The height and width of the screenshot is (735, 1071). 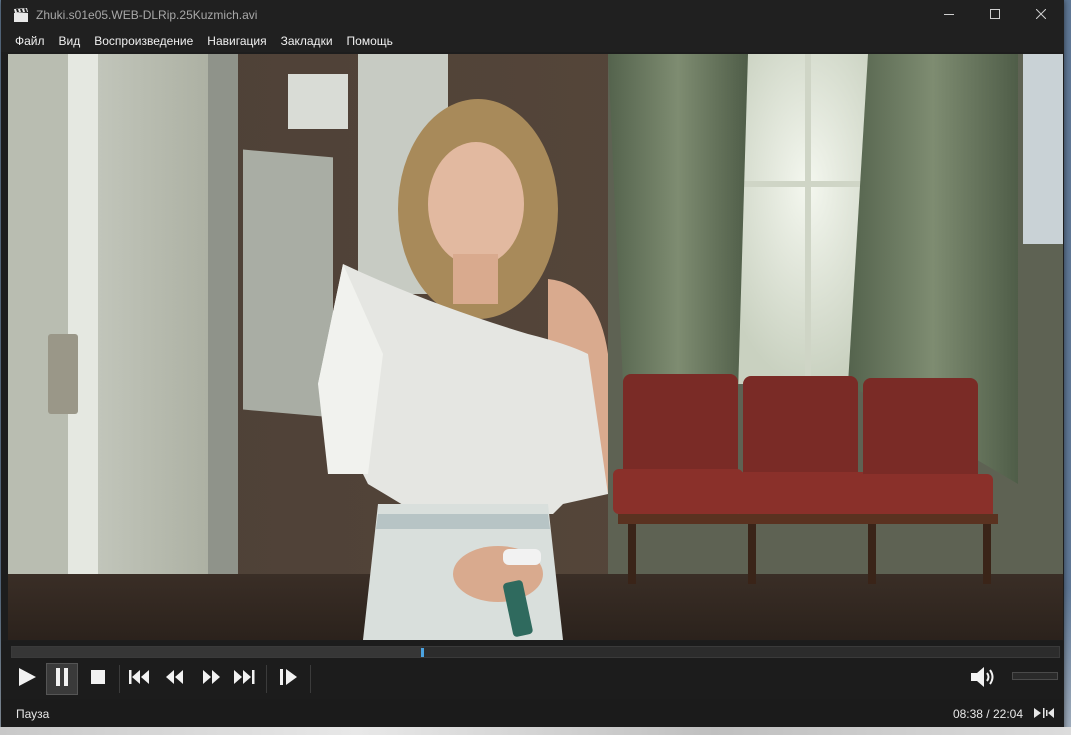 What do you see at coordinates (21, 15) in the screenshot?
I see `clapperboard-icon` at bounding box center [21, 15].